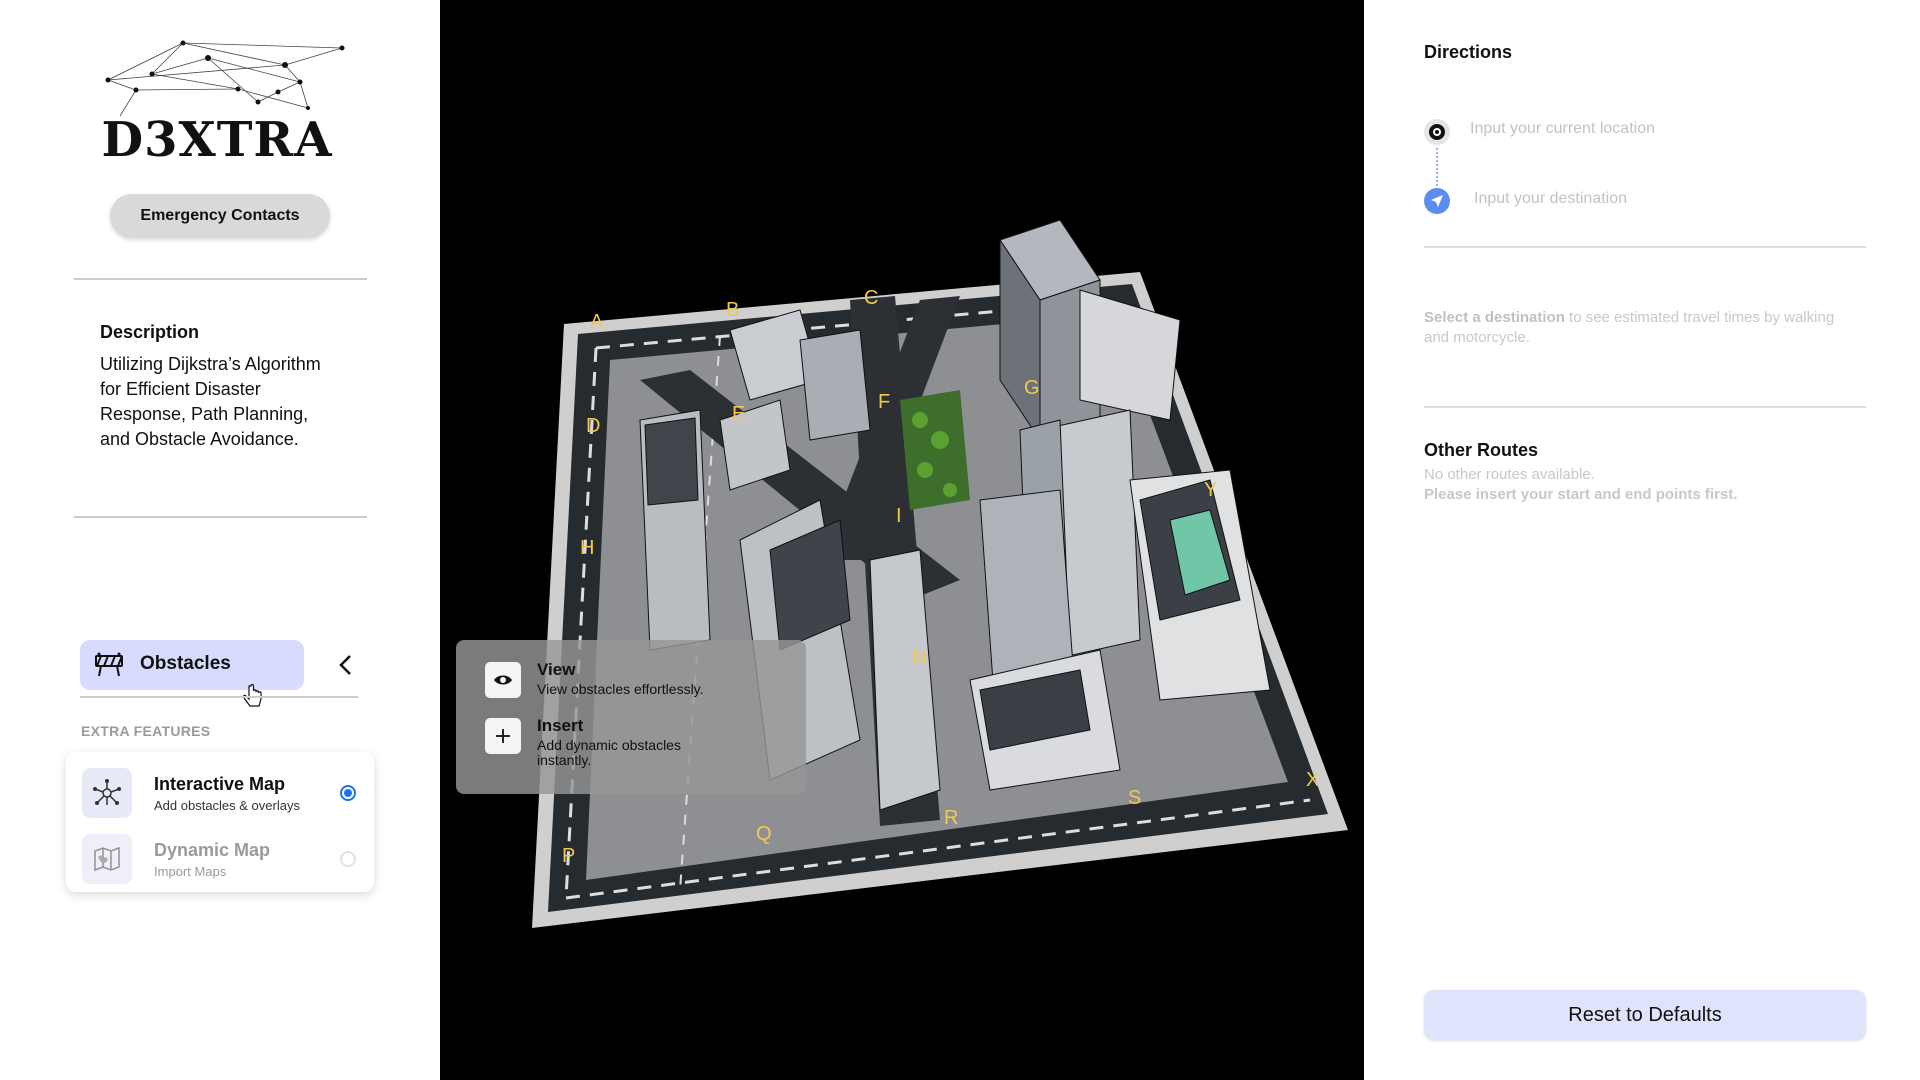 The width and height of the screenshot is (1920, 1080). What do you see at coordinates (587, 548) in the screenshot?
I see `map-node-label: H` at bounding box center [587, 548].